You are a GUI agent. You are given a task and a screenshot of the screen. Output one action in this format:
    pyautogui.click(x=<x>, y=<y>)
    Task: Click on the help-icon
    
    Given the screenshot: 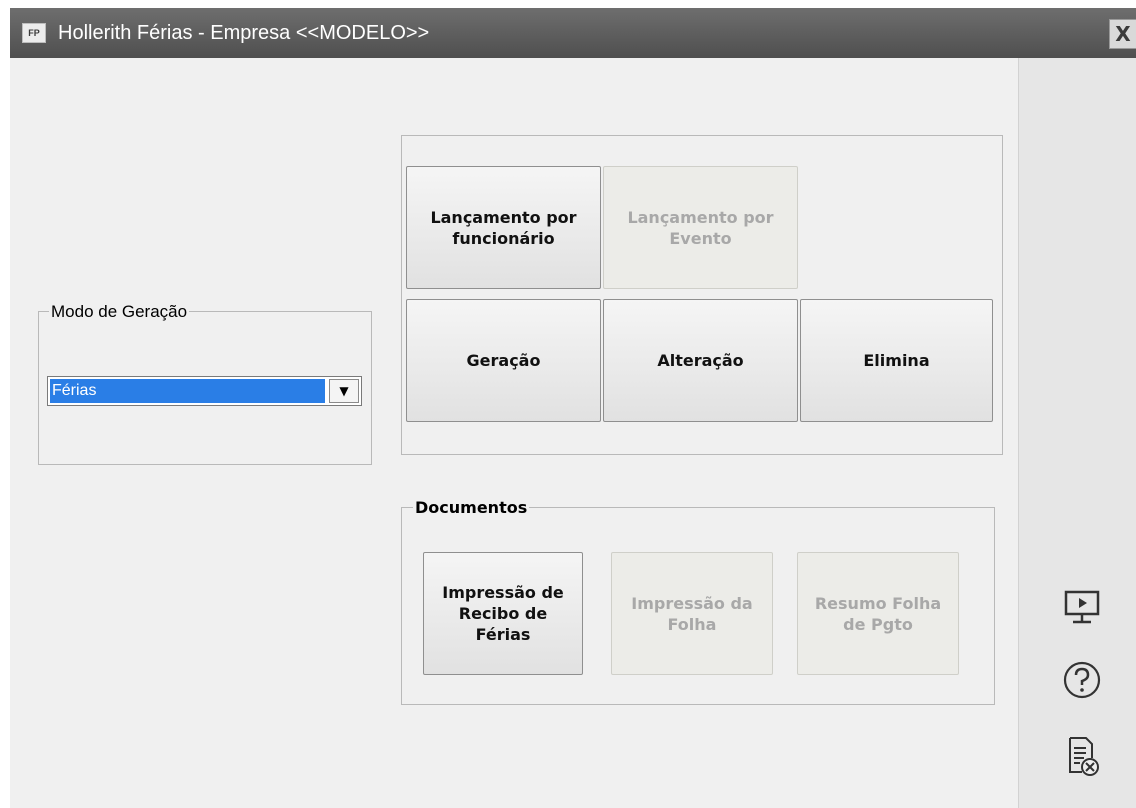 What is the action you would take?
    pyautogui.click(x=1082, y=680)
    